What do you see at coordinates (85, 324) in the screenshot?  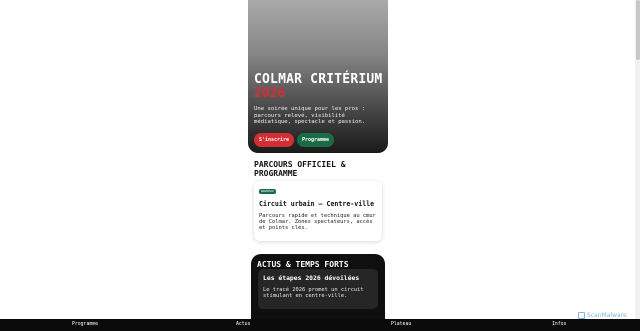 I see `nav-item-programme: Programme` at bounding box center [85, 324].